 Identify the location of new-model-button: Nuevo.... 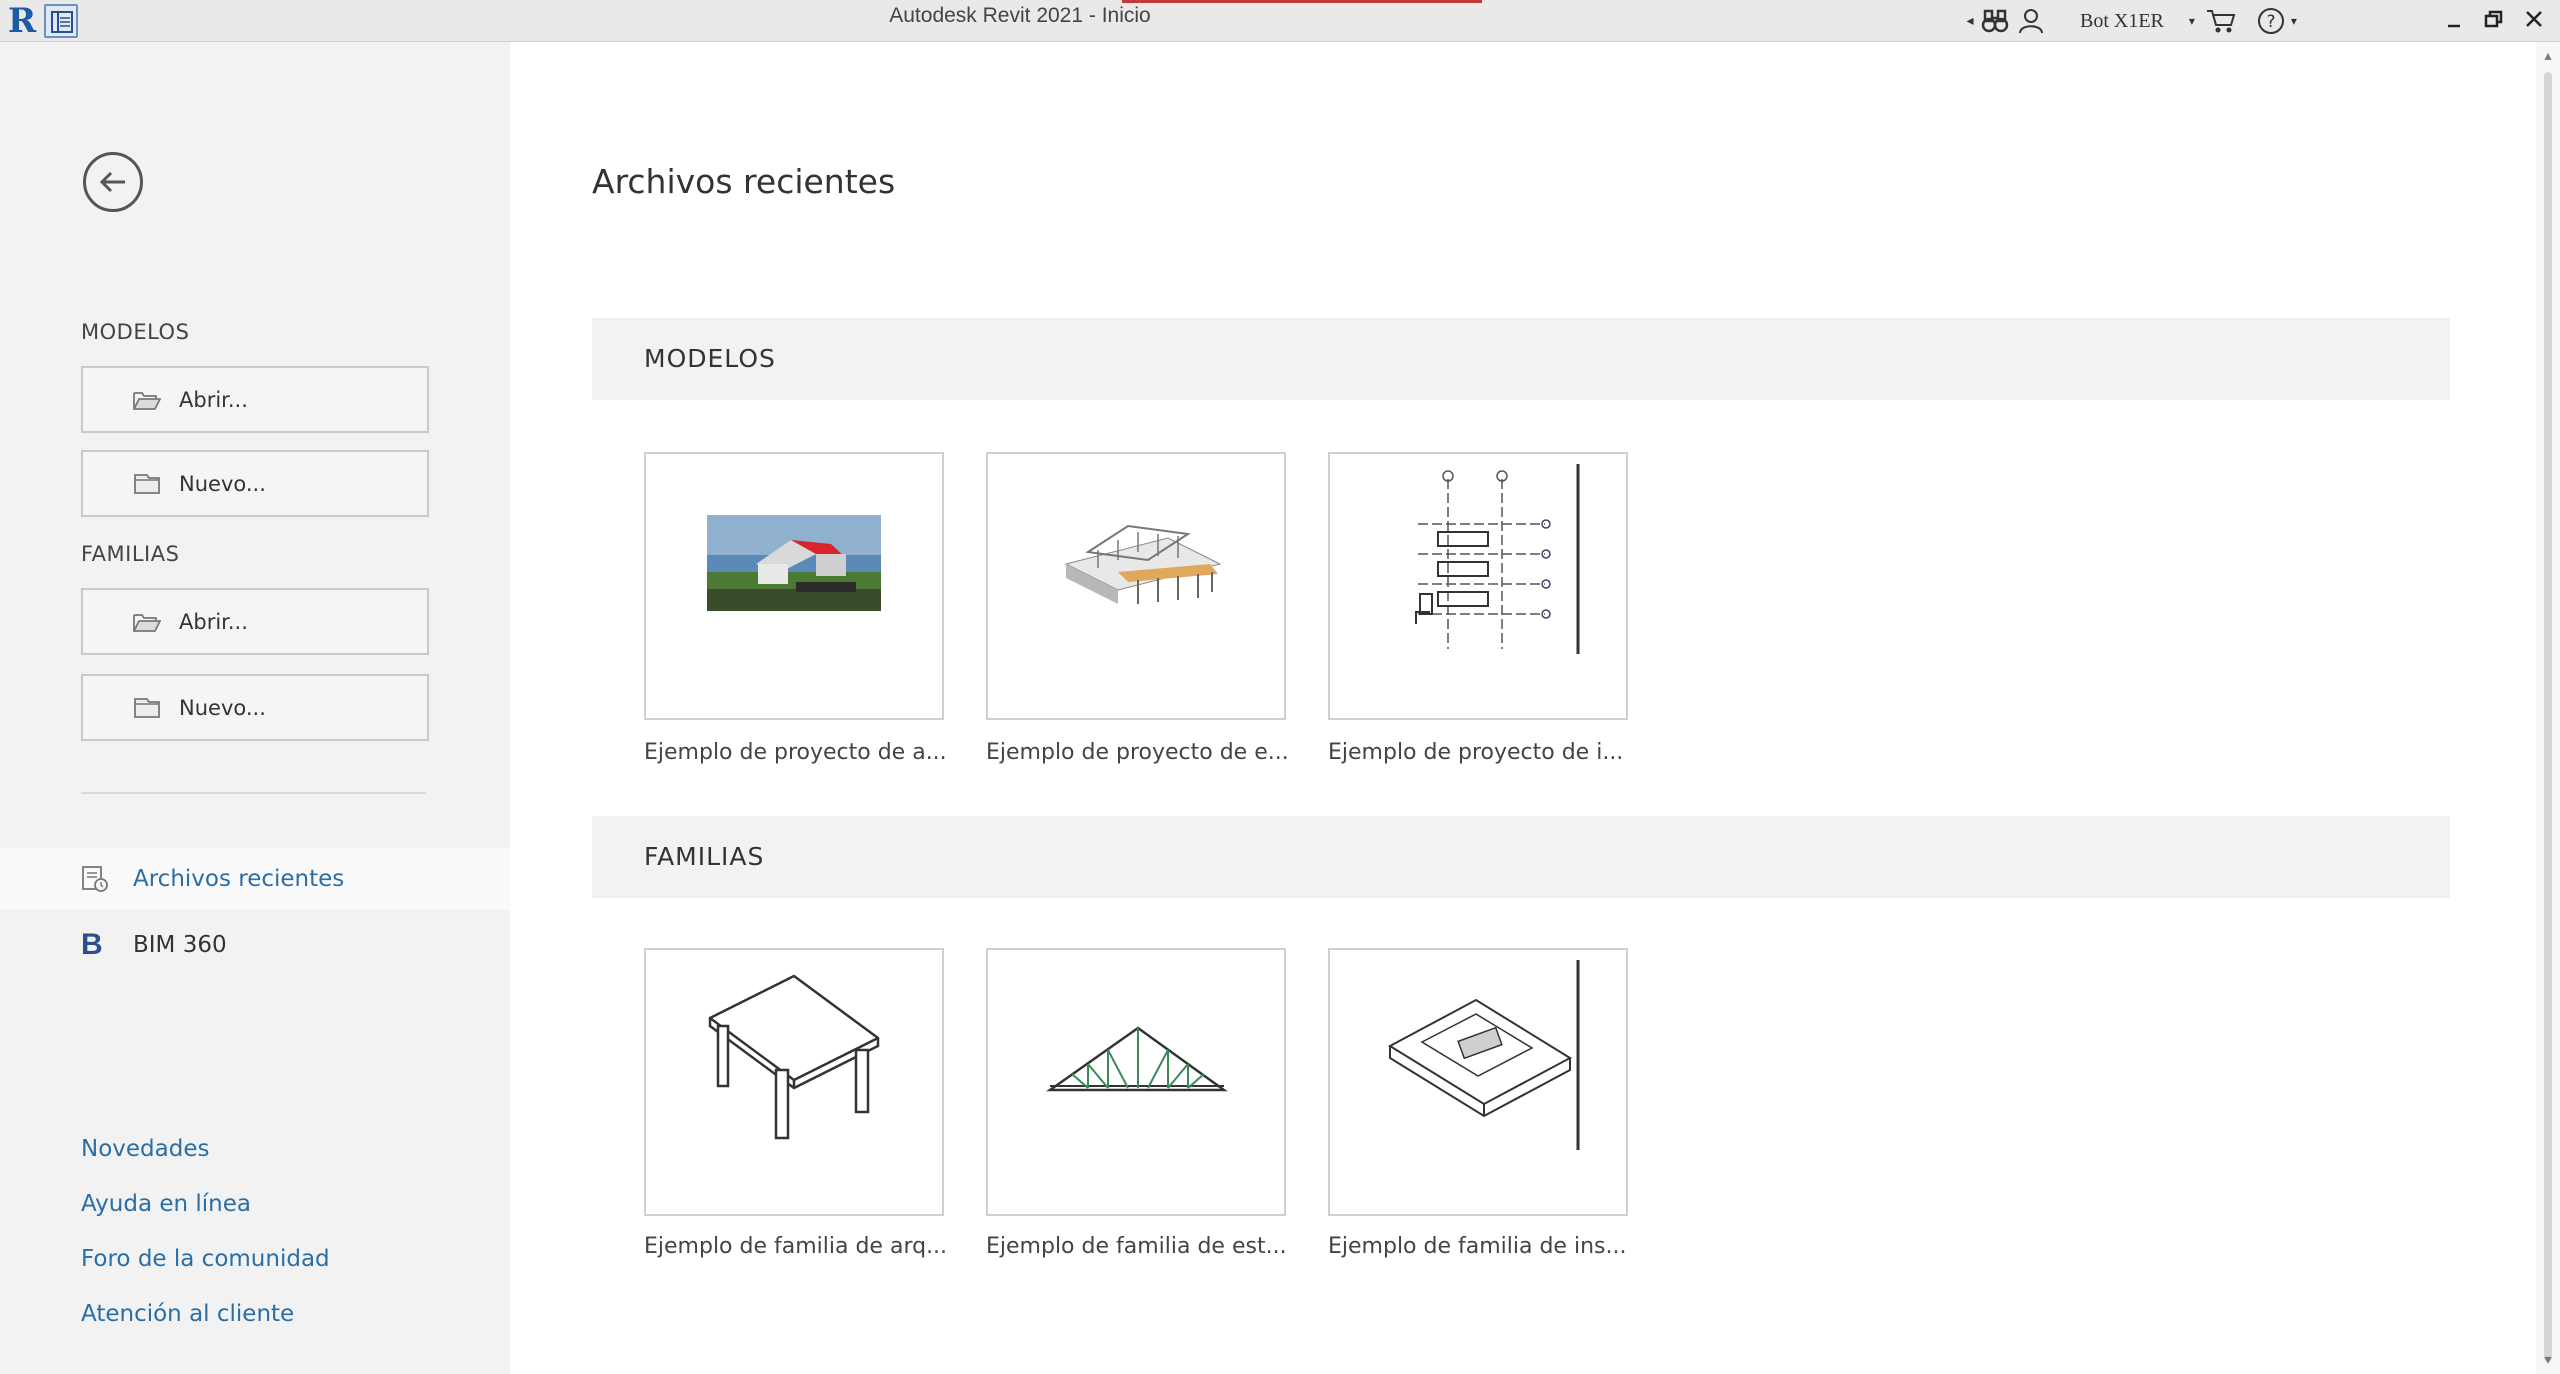
(255, 483).